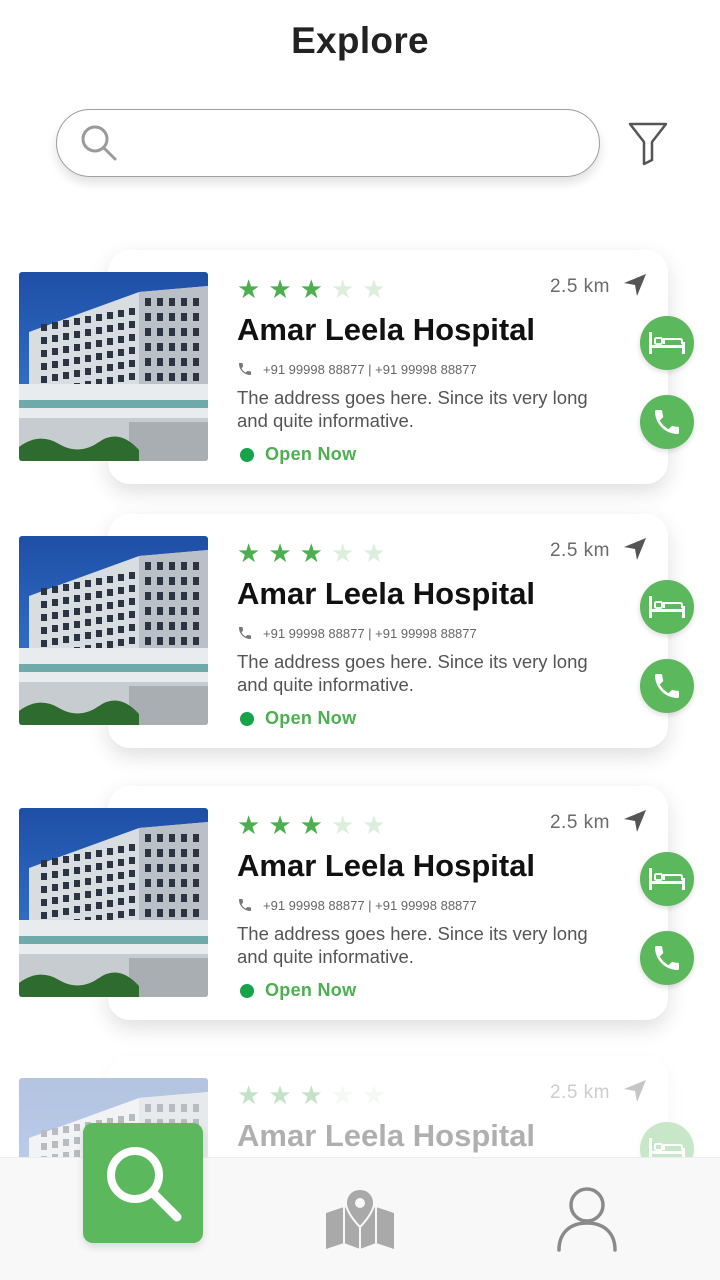  Describe the element at coordinates (356, 143) in the screenshot. I see `search-input` at that location.